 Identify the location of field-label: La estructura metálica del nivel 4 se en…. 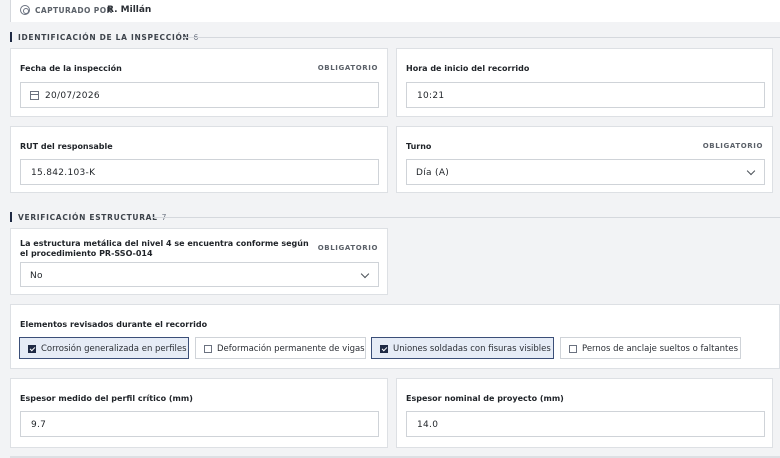
(164, 248).